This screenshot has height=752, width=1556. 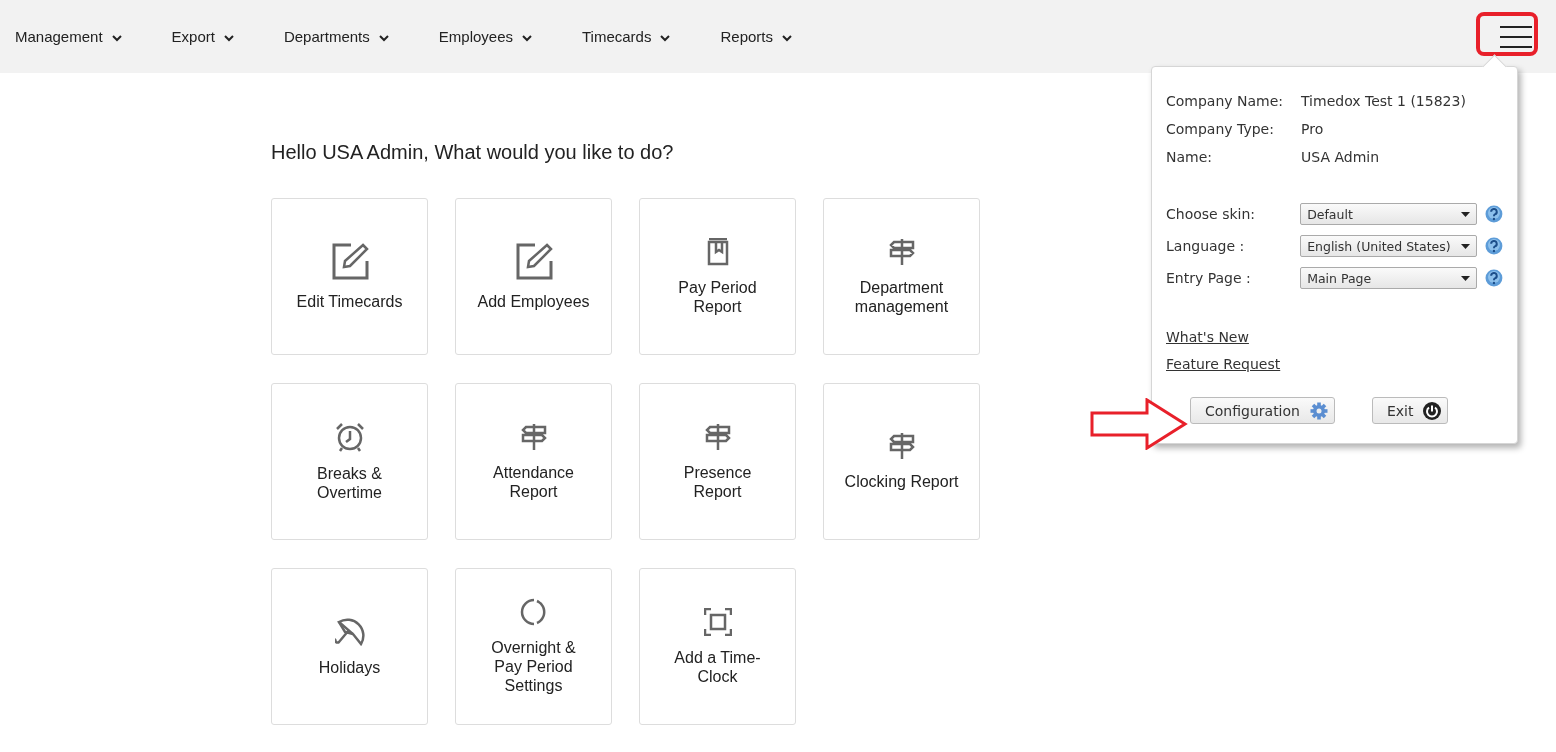 What do you see at coordinates (349, 301) in the screenshot?
I see `tile-label: Edit Timecards` at bounding box center [349, 301].